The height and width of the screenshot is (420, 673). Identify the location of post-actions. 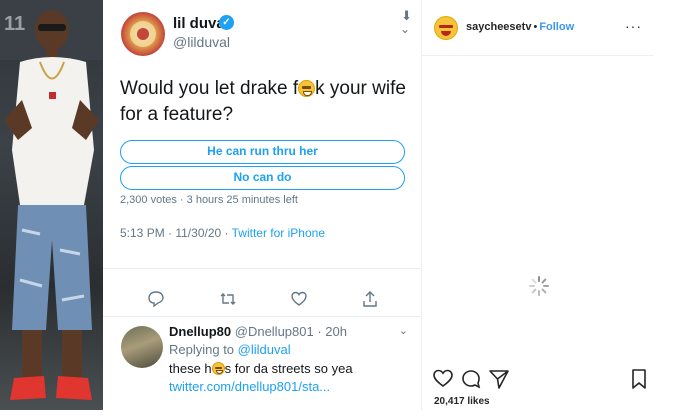
(538, 380).